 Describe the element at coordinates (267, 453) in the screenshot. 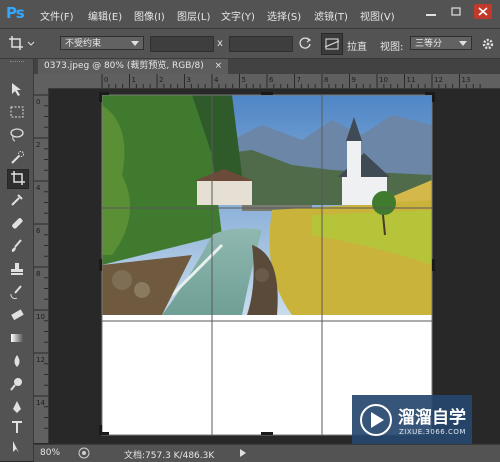

I see `status-bar: 80% 文档:757.3 K/486.3K` at that location.